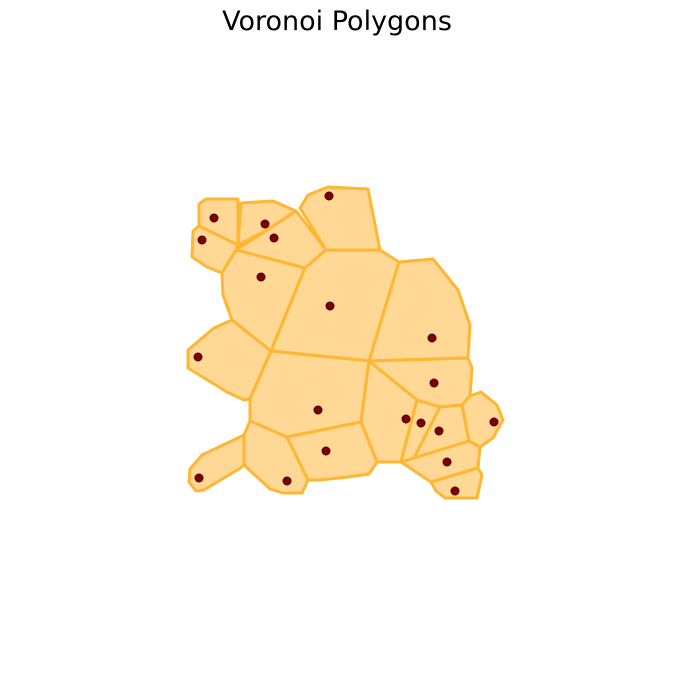 This screenshot has width=674, height=688. Describe the element at coordinates (216, 463) in the screenshot. I see `voronoi-cell` at that location.